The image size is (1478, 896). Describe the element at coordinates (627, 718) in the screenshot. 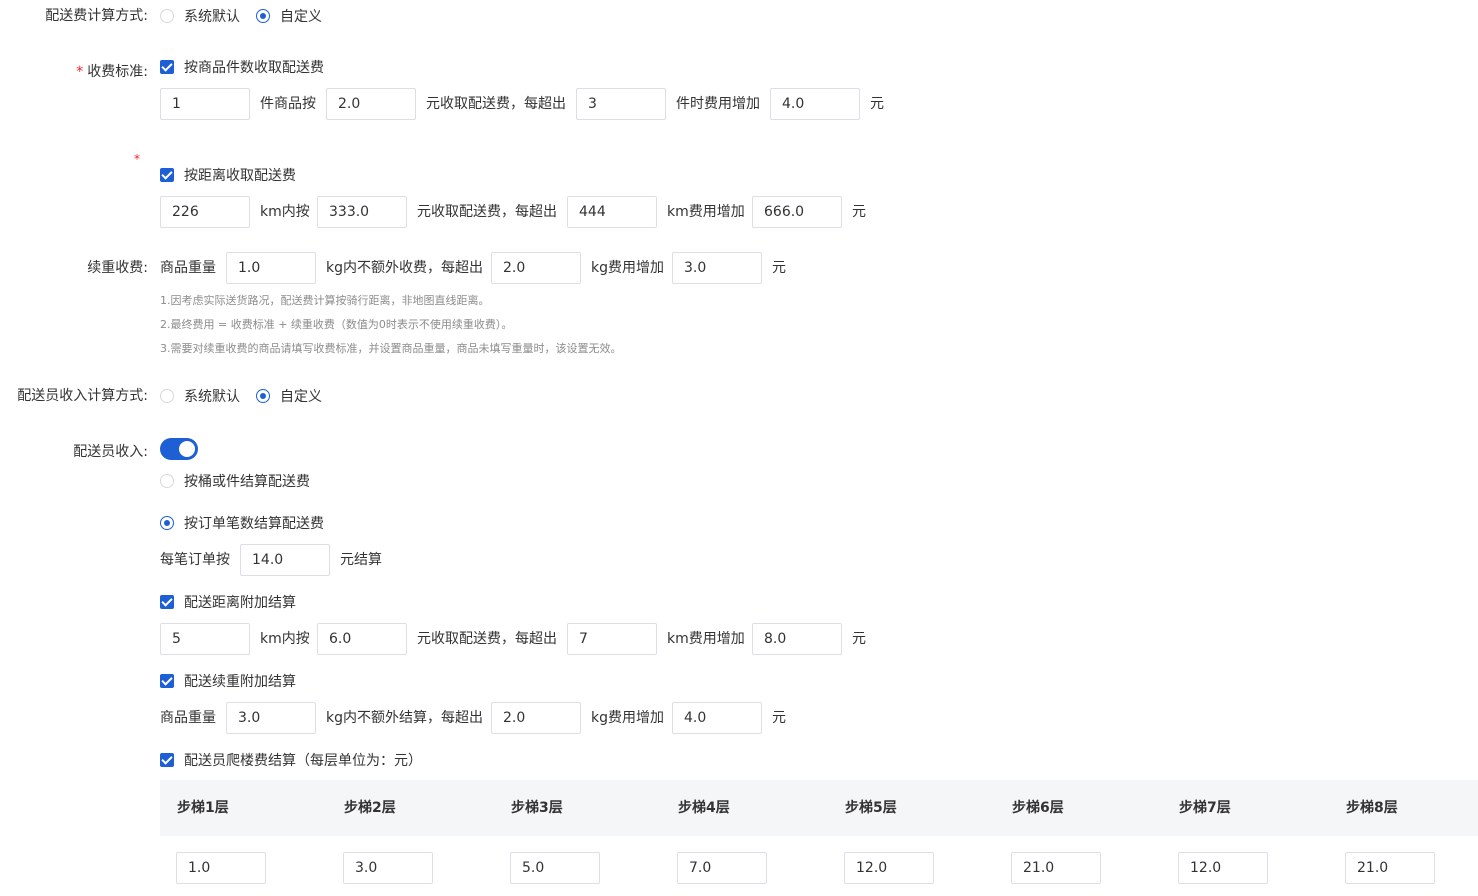

I see `weight-addon-text-2: kg费用增加` at that location.